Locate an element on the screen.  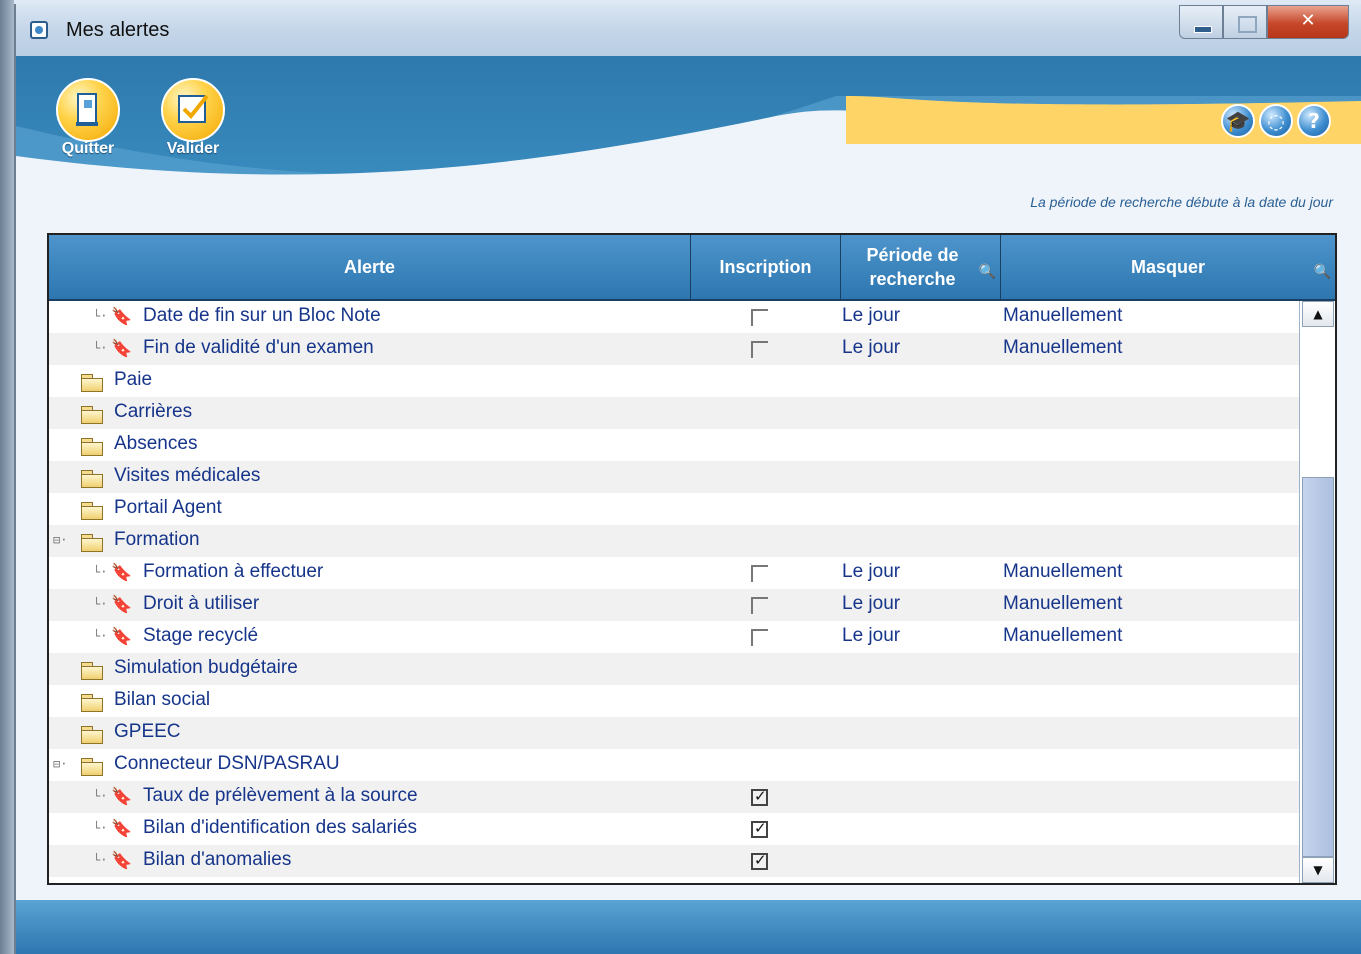
window-title: Mes alertes is located at coordinates (118, 30).